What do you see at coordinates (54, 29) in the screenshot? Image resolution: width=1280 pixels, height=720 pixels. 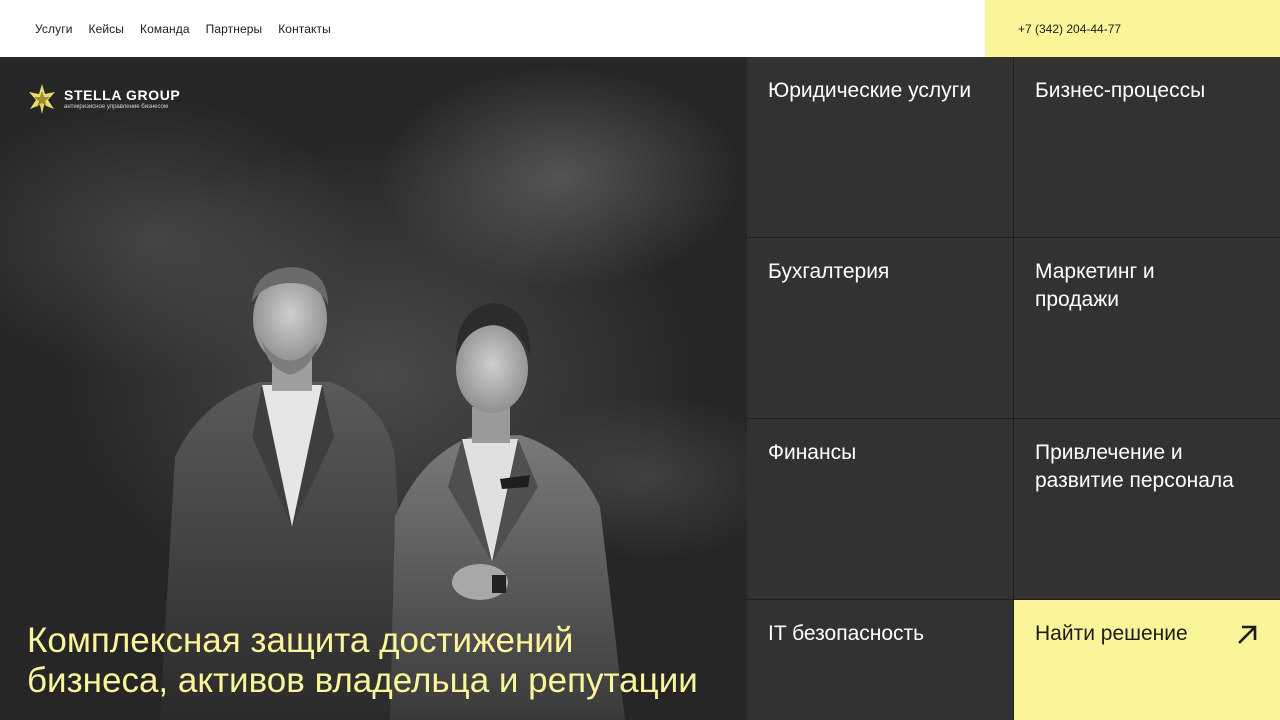 I see `nav-services: Услуги` at bounding box center [54, 29].